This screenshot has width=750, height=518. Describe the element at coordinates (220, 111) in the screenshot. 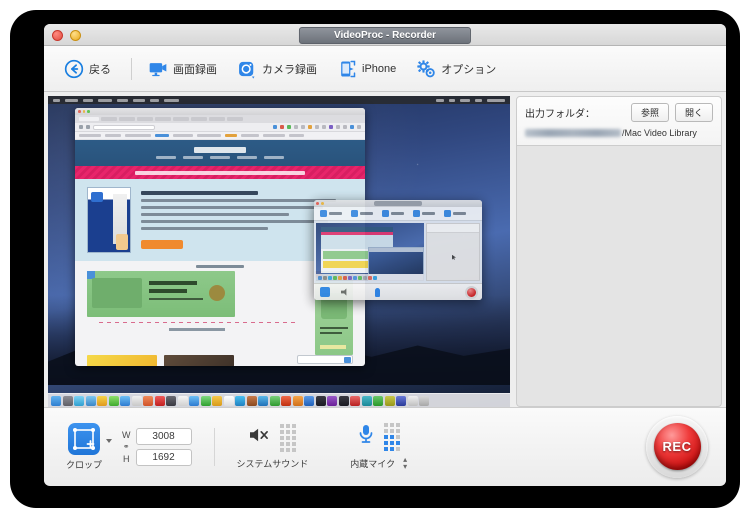

I see `browser-titlebar` at that location.